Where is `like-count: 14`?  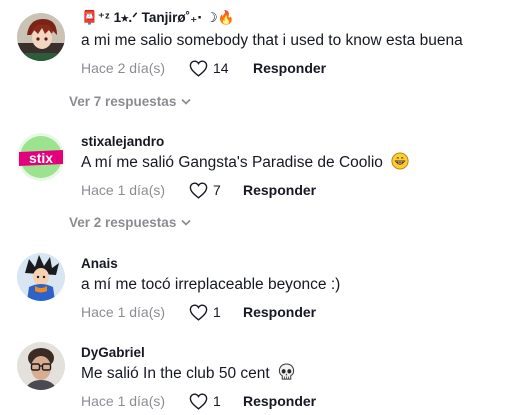
like-count: 14 is located at coordinates (221, 68).